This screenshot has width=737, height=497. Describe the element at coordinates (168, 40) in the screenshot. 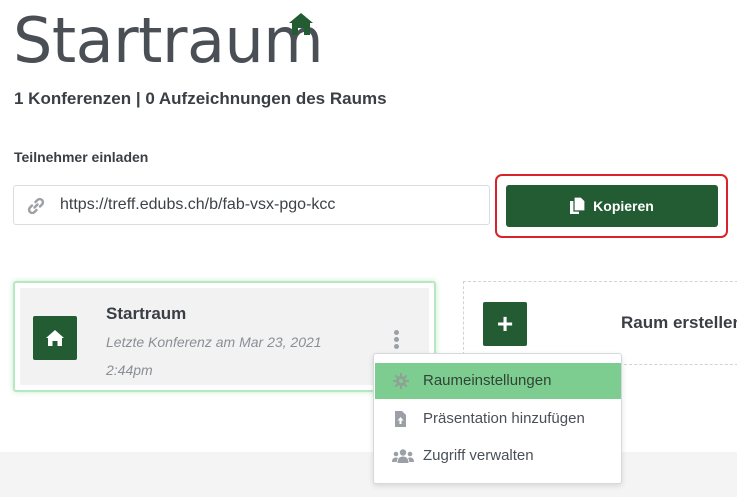

I see `page-title: Startraum` at that location.